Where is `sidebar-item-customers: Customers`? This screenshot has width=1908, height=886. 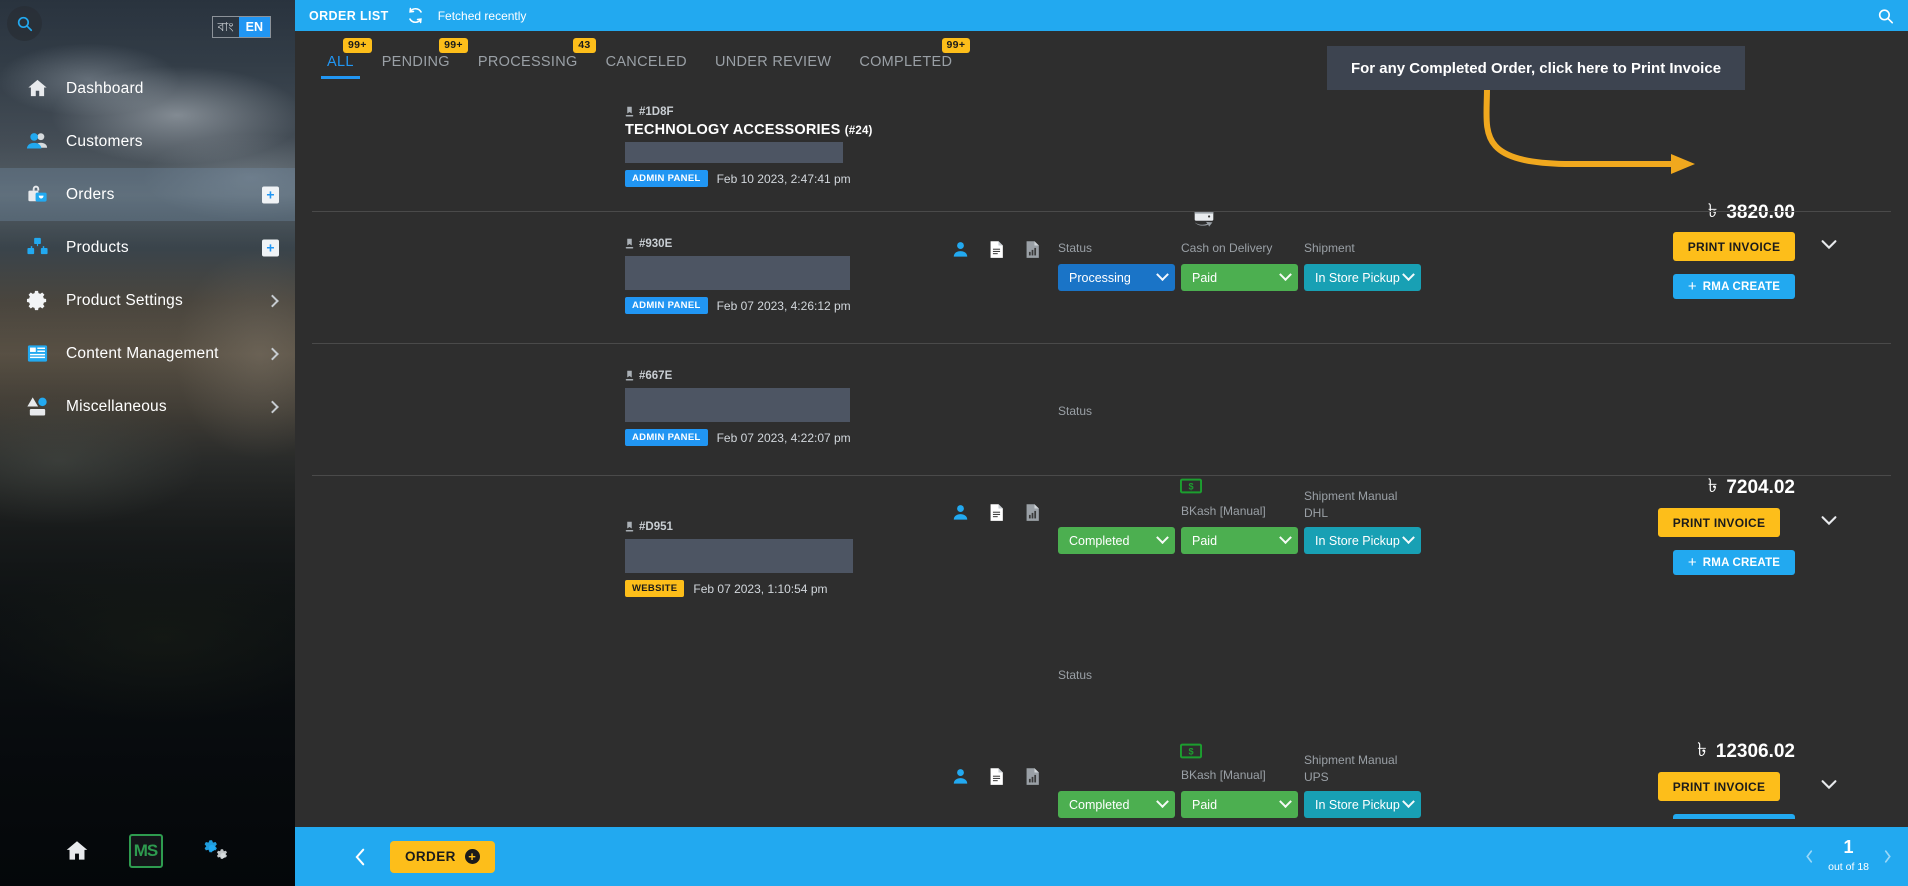
sidebar-item-customers: Customers is located at coordinates (147, 141).